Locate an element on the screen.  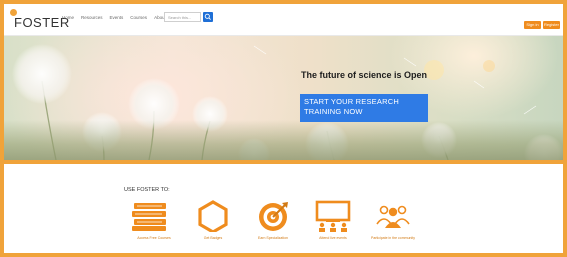
hexagon-badge-icon is located at coordinates (213, 216).